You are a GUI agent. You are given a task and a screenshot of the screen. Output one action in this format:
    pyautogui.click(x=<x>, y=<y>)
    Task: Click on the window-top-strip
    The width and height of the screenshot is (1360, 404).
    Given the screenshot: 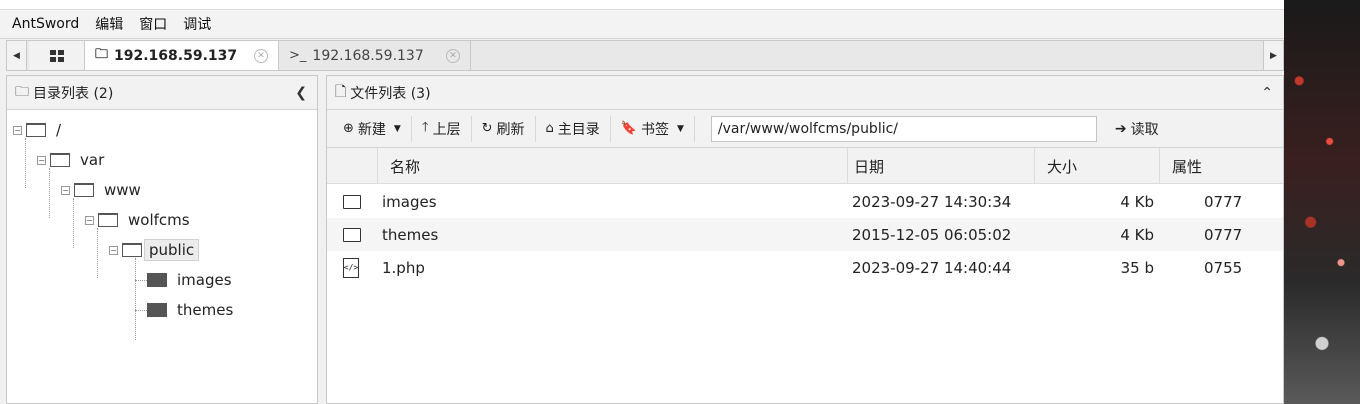 What is the action you would take?
    pyautogui.click(x=642, y=5)
    